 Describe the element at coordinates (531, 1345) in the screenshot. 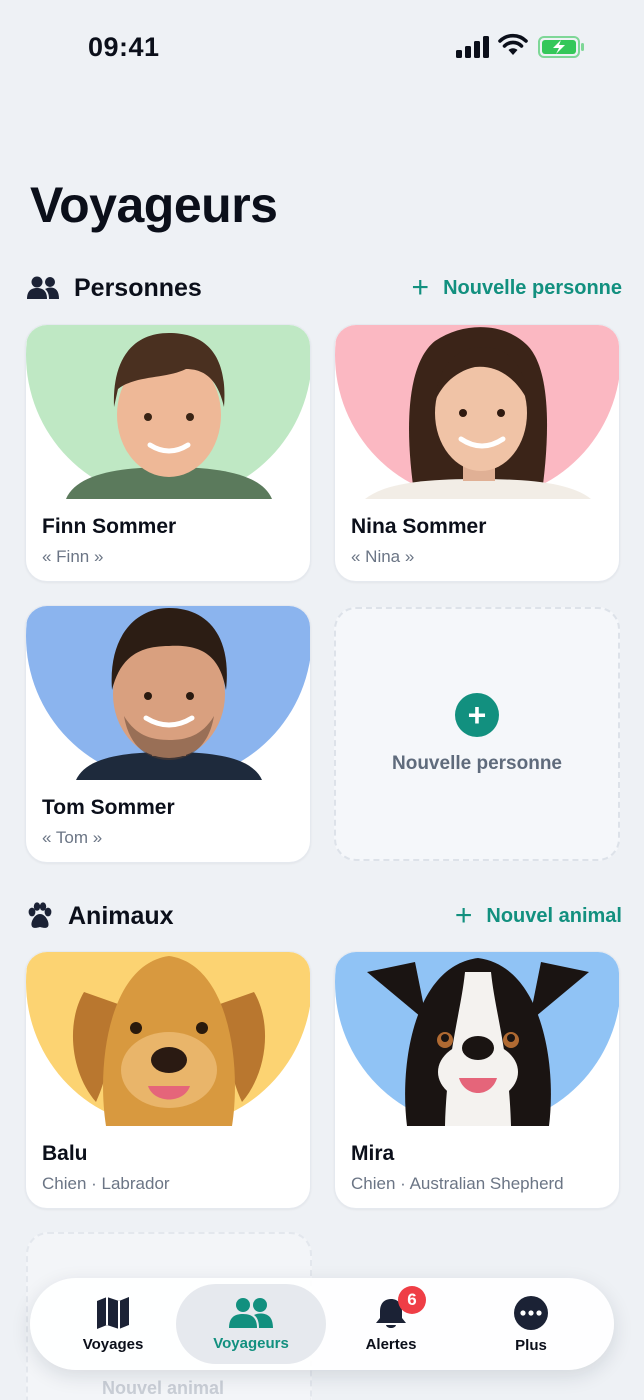

I see `tab-label: Plus` at that location.